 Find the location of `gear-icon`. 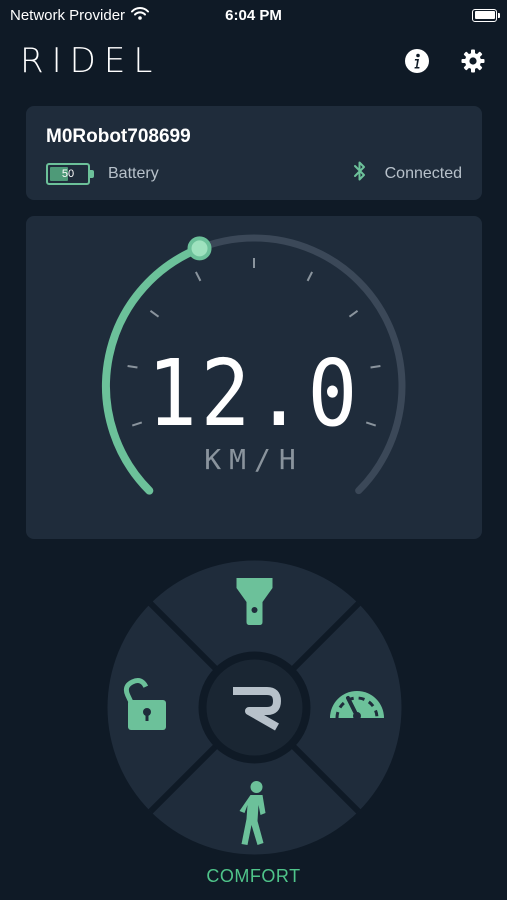

gear-icon is located at coordinates (473, 61).